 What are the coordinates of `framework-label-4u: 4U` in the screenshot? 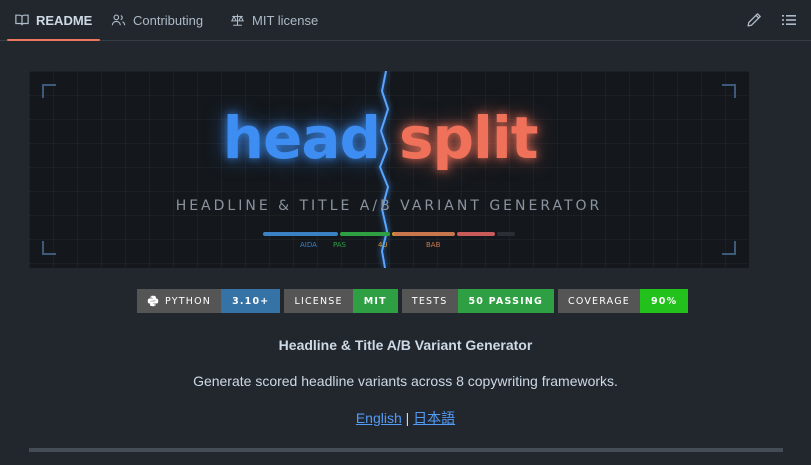 It's located at (383, 245).